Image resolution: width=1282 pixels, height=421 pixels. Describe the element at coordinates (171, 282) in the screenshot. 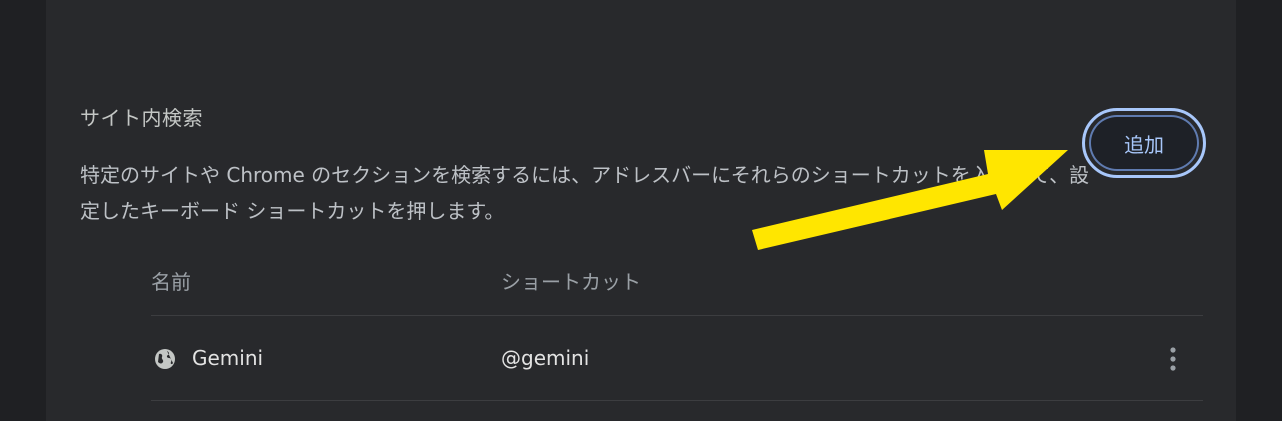

I see `column-header-name: 名前` at that location.